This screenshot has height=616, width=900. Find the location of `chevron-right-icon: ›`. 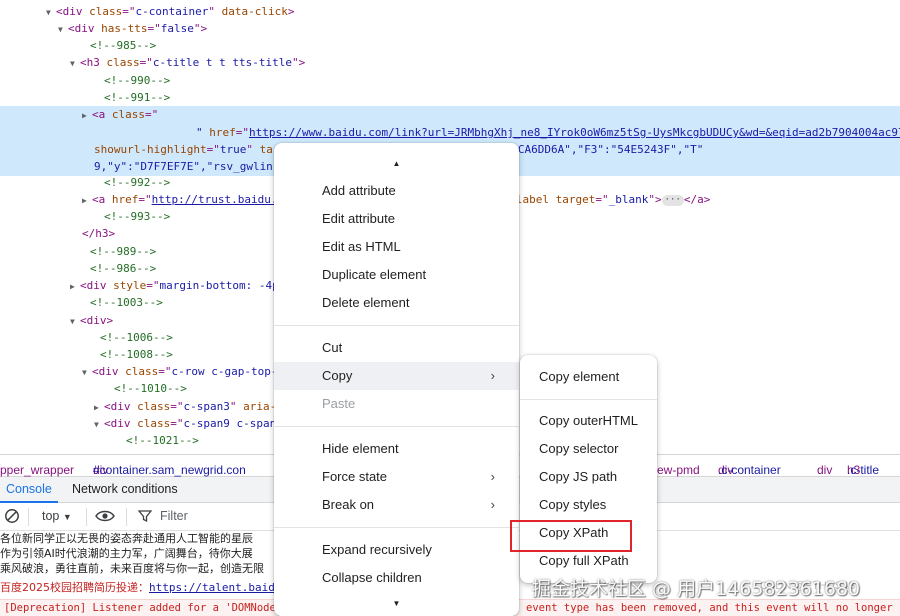

chevron-right-icon: › is located at coordinates (492, 375).